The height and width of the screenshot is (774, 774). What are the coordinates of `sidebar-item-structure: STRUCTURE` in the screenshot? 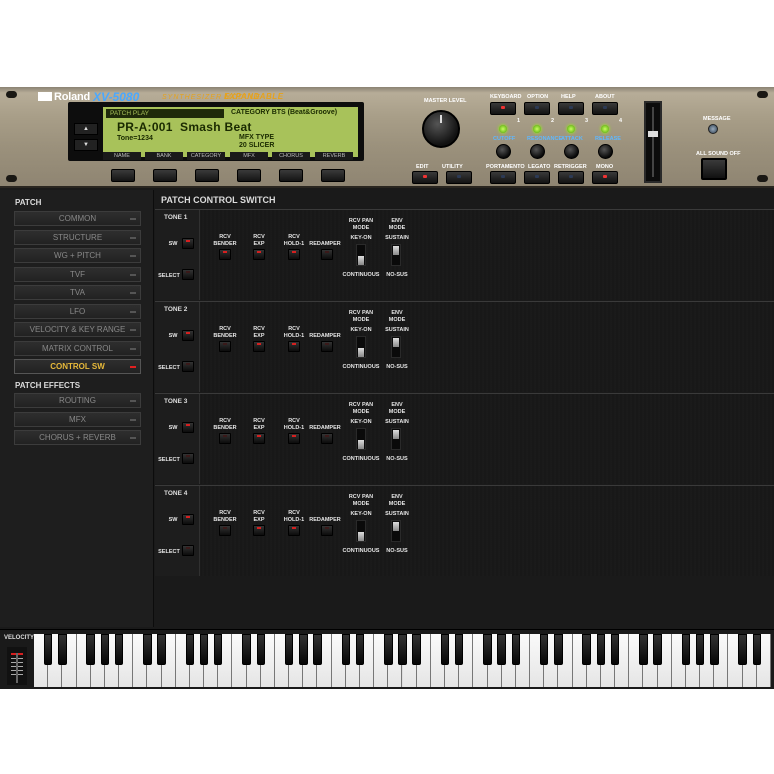 It's located at (77, 237).